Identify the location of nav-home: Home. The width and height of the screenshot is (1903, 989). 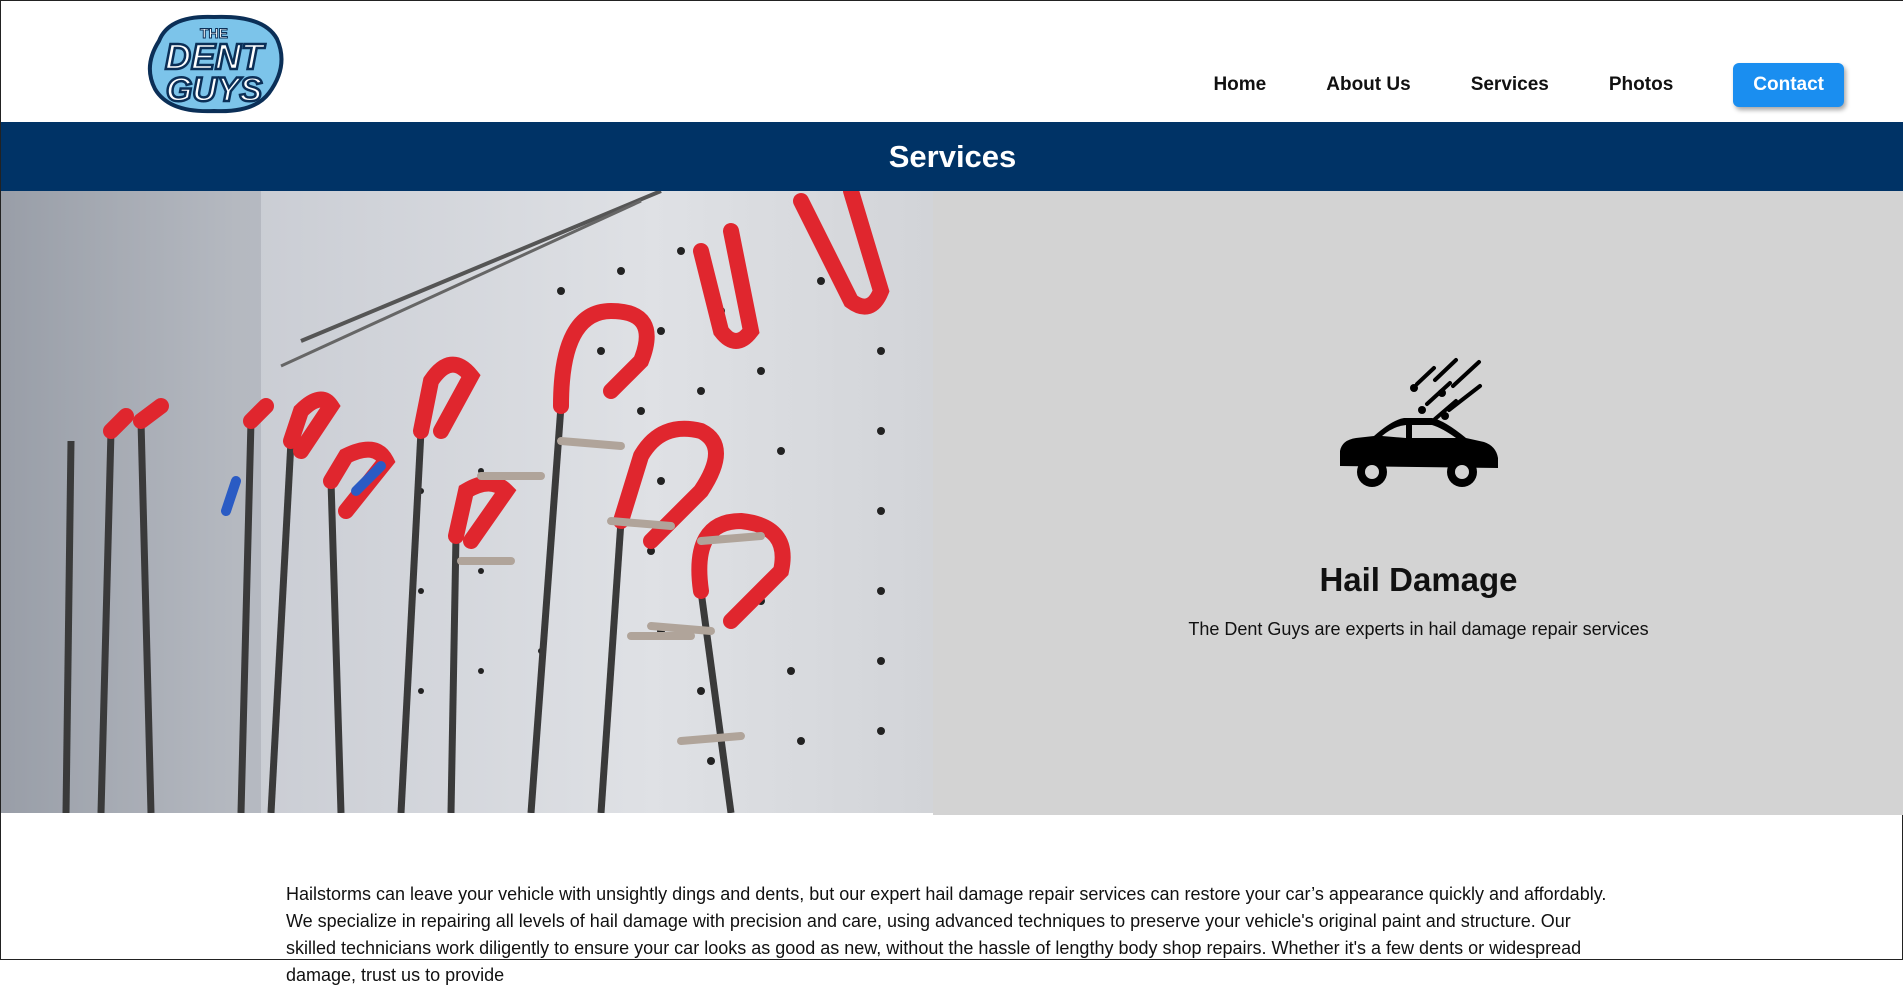
(1239, 85).